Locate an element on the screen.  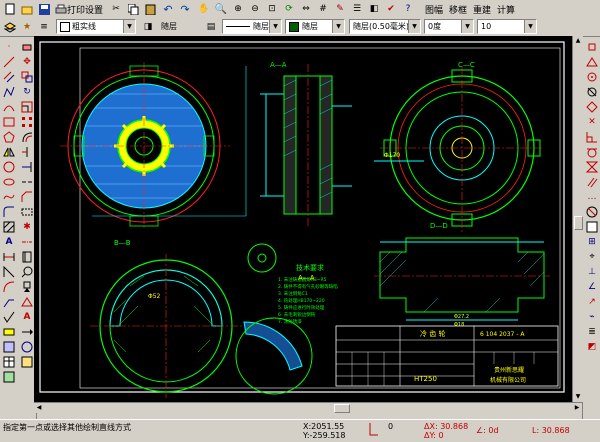
snap-center-icon is located at coordinates (592, 76).